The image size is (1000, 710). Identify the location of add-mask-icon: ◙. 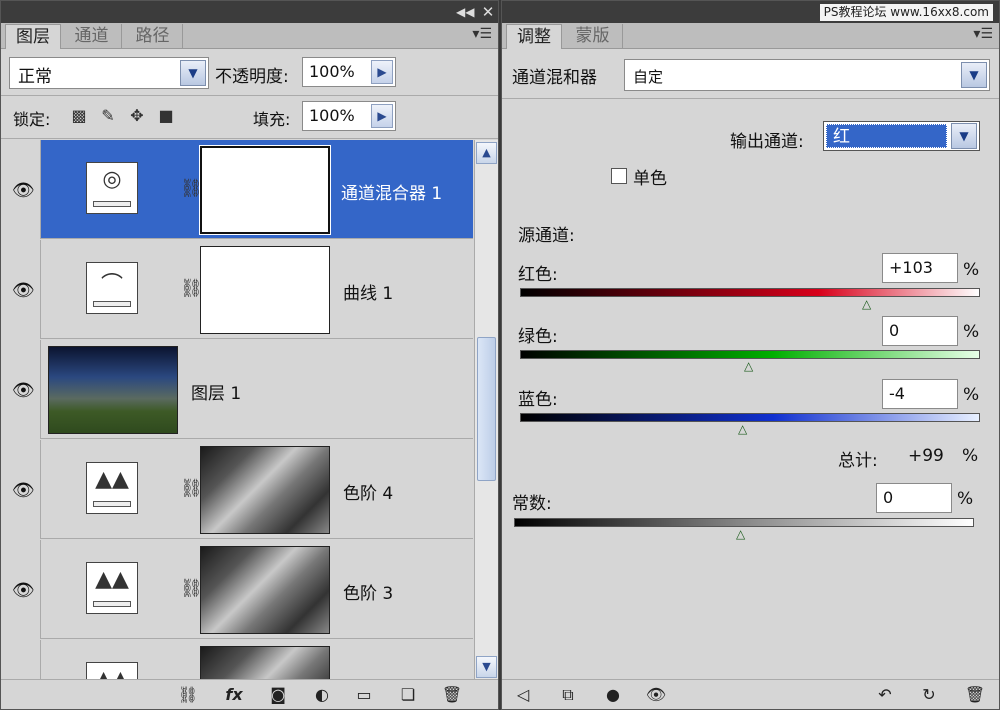
(278, 695).